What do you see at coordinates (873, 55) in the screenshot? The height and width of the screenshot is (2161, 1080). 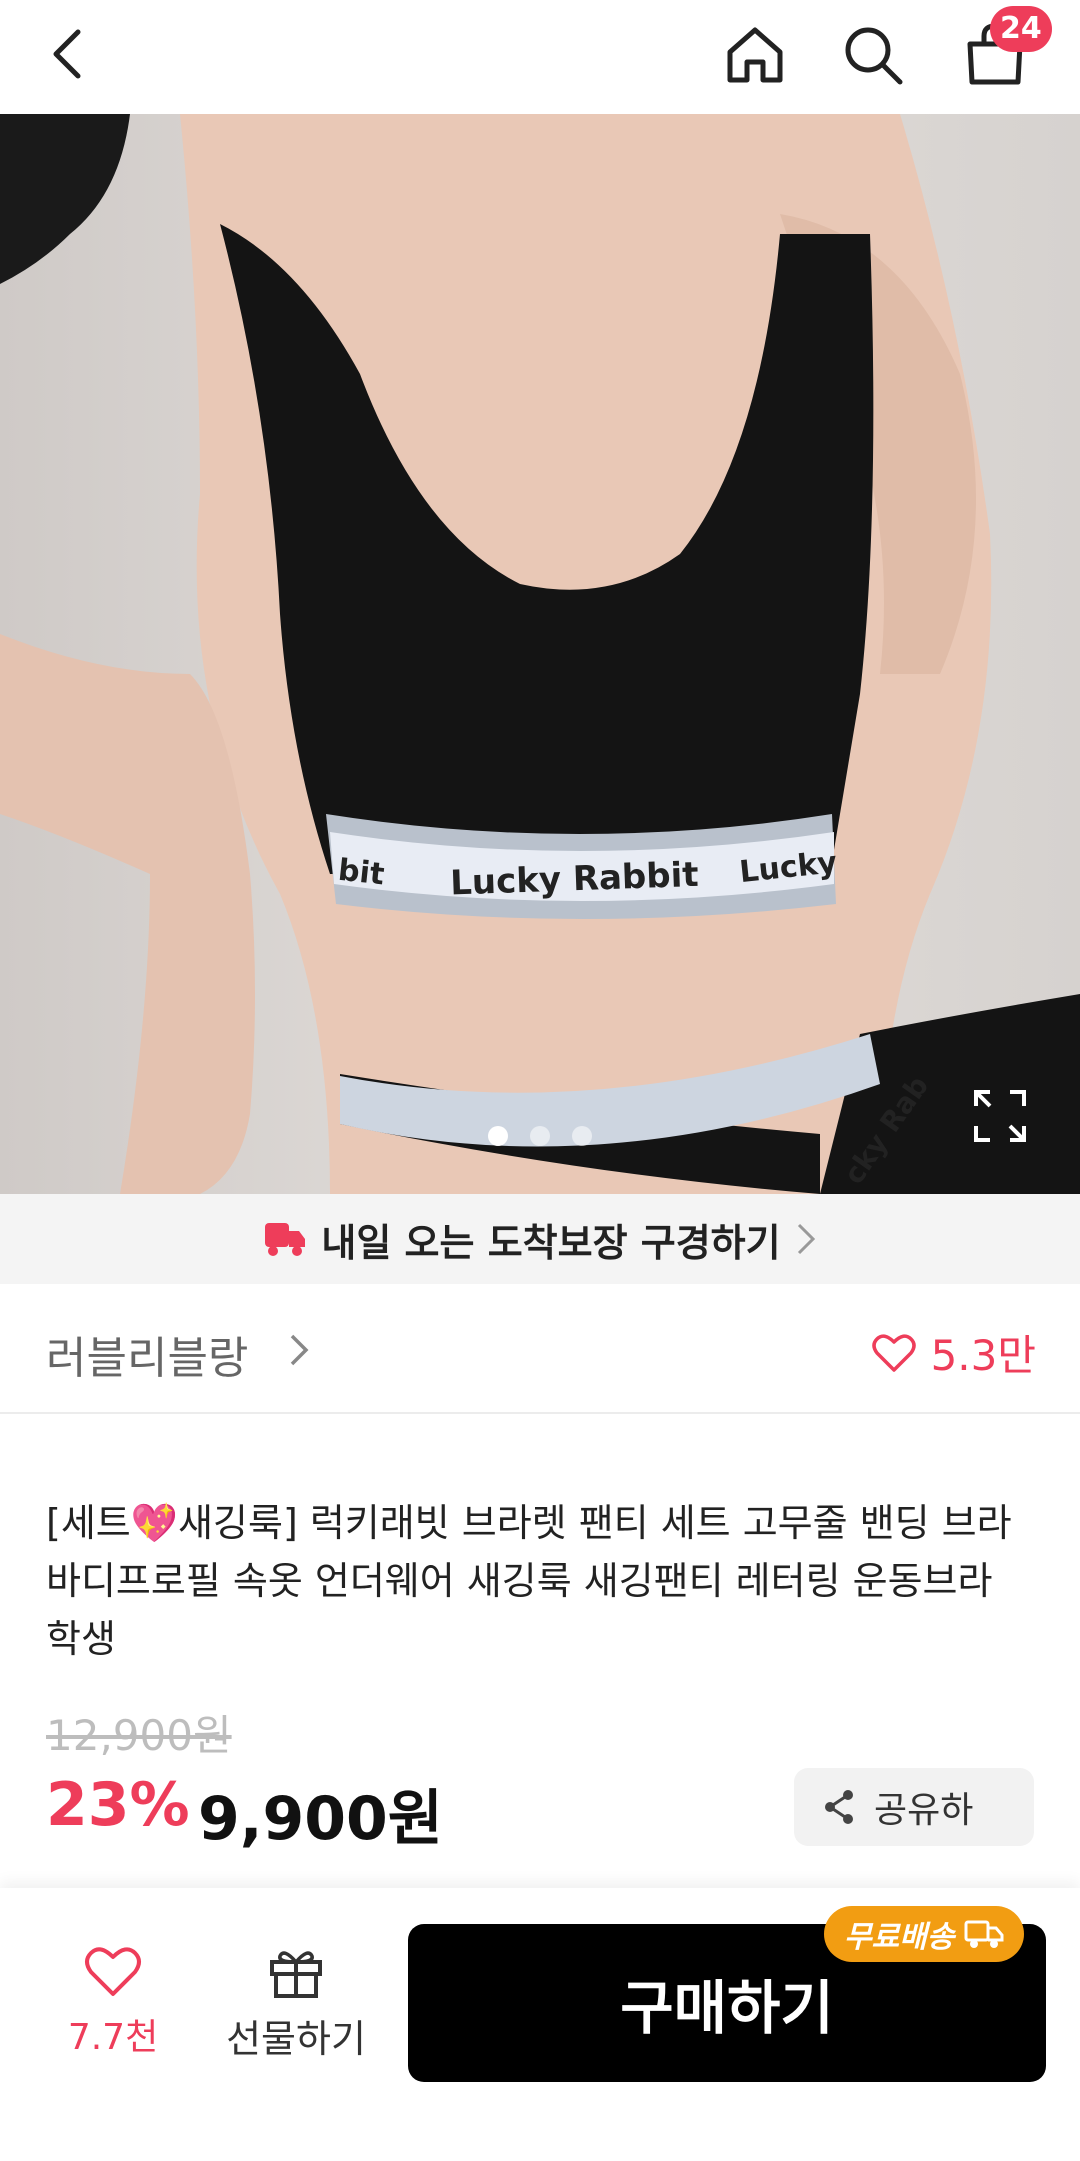 I see `search-icon` at bounding box center [873, 55].